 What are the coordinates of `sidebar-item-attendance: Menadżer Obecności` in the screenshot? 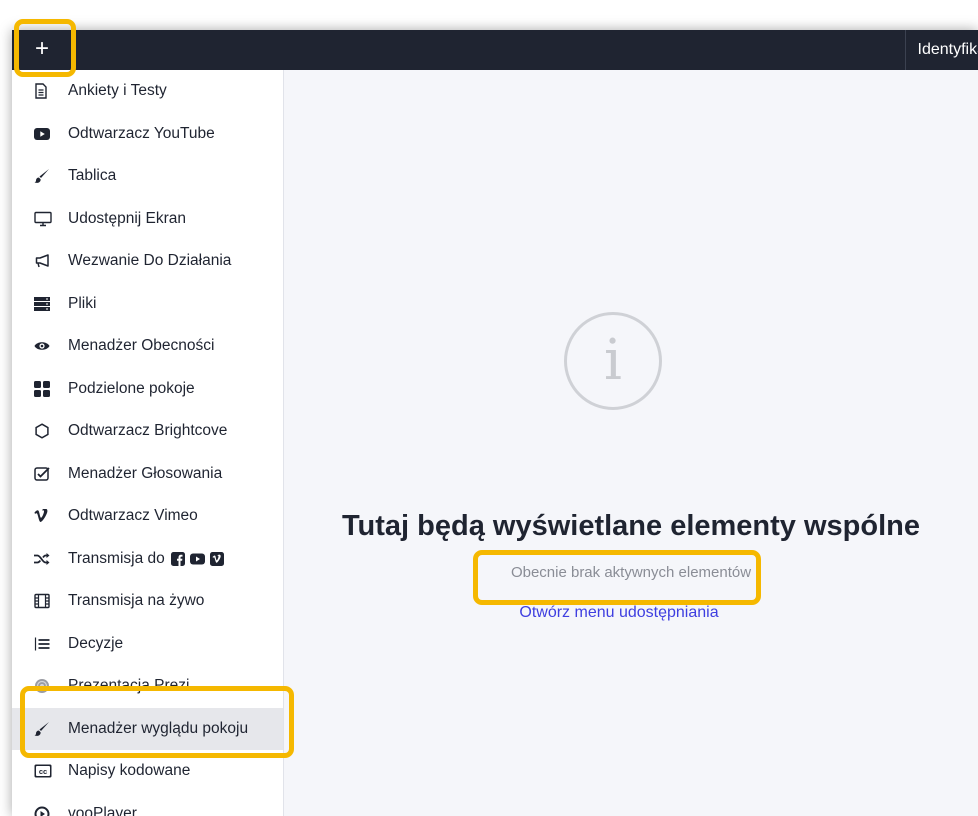 It's located at (147, 346).